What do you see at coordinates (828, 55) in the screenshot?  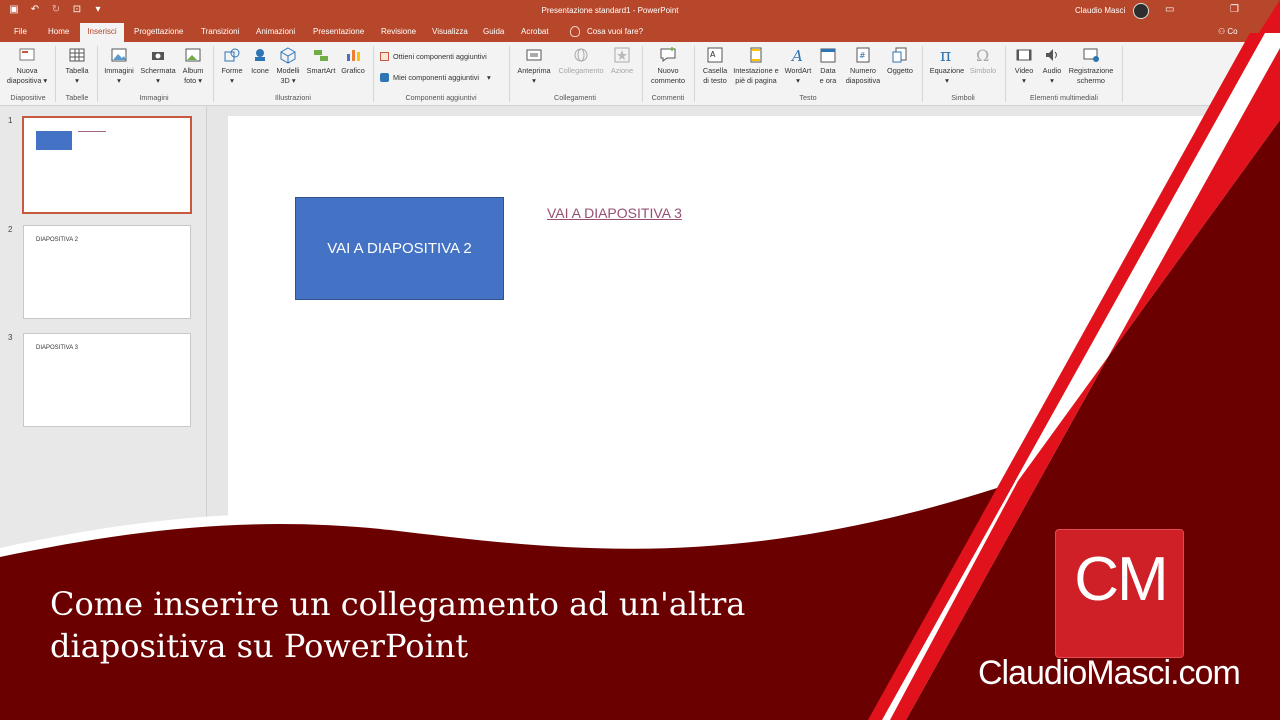 I see `calendar-icon` at bounding box center [828, 55].